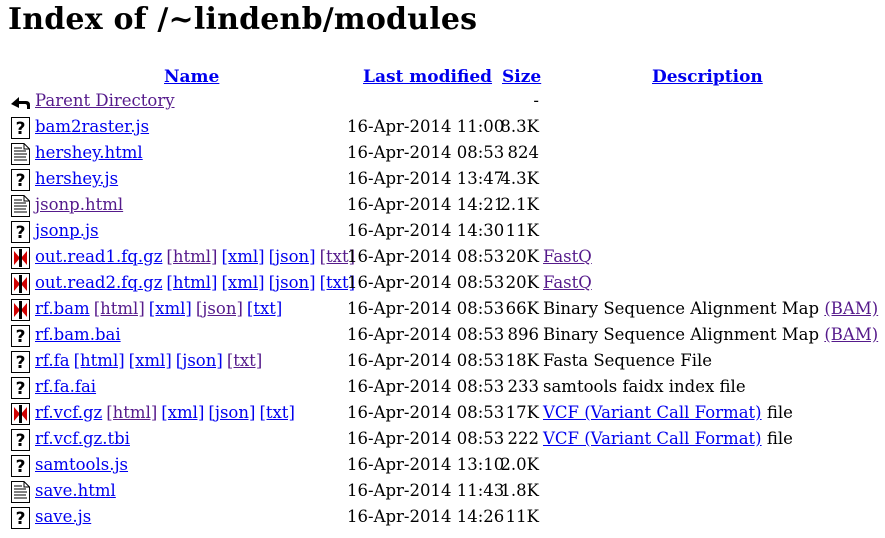 Image resolution: width=885 pixels, height=538 pixels. Describe the element at coordinates (644, 386) in the screenshot. I see `description-cell: samtools faidx index file` at that location.